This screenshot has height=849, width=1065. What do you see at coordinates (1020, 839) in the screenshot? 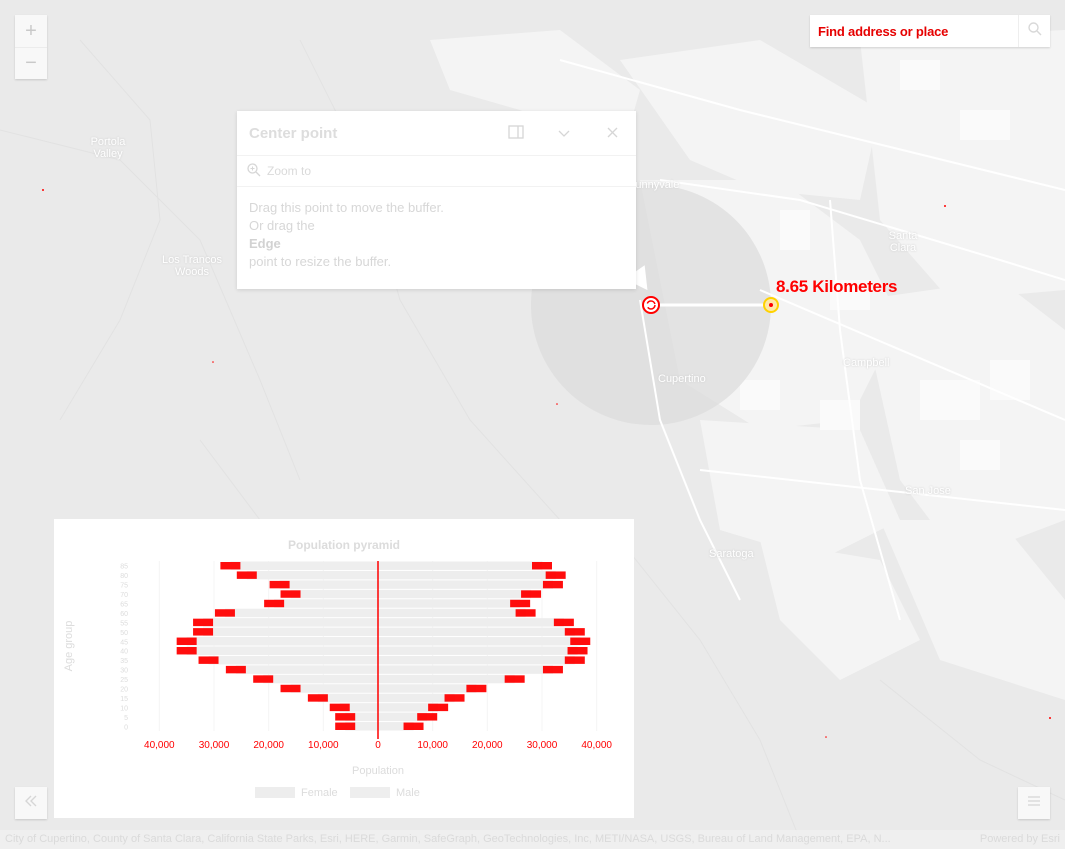
I see `powered-by-esri: Powered by Esri` at bounding box center [1020, 839].